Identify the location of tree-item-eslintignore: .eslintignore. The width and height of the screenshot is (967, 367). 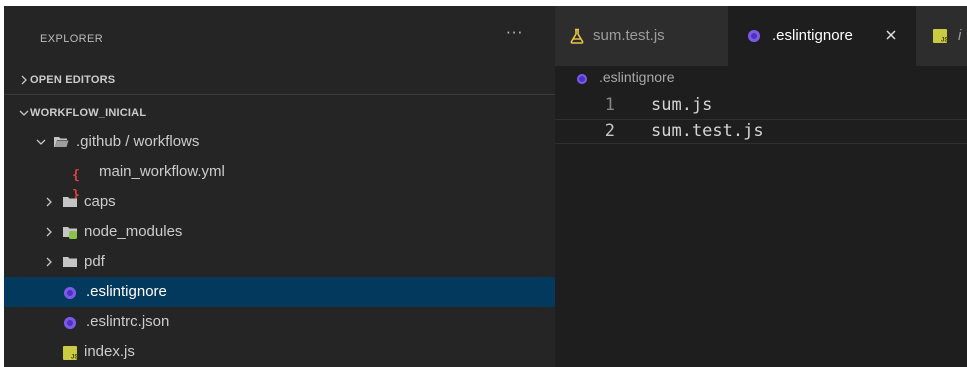
(279, 292).